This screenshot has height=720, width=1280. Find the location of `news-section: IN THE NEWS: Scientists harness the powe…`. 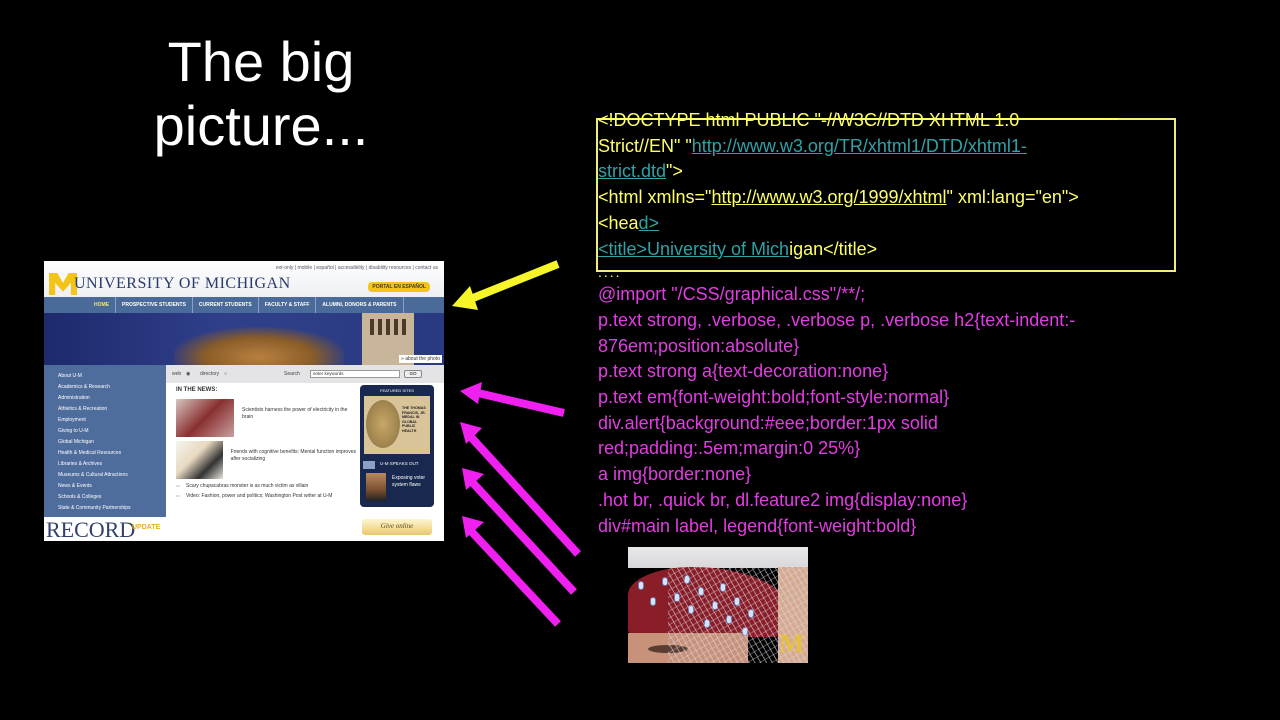

news-section: IN THE NEWS: Scientists harness the powe… is located at coordinates (266, 443).